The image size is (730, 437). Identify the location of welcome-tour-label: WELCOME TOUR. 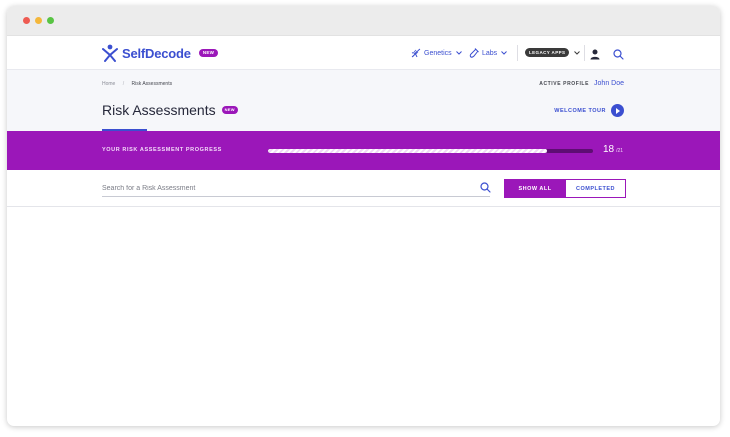
(580, 110).